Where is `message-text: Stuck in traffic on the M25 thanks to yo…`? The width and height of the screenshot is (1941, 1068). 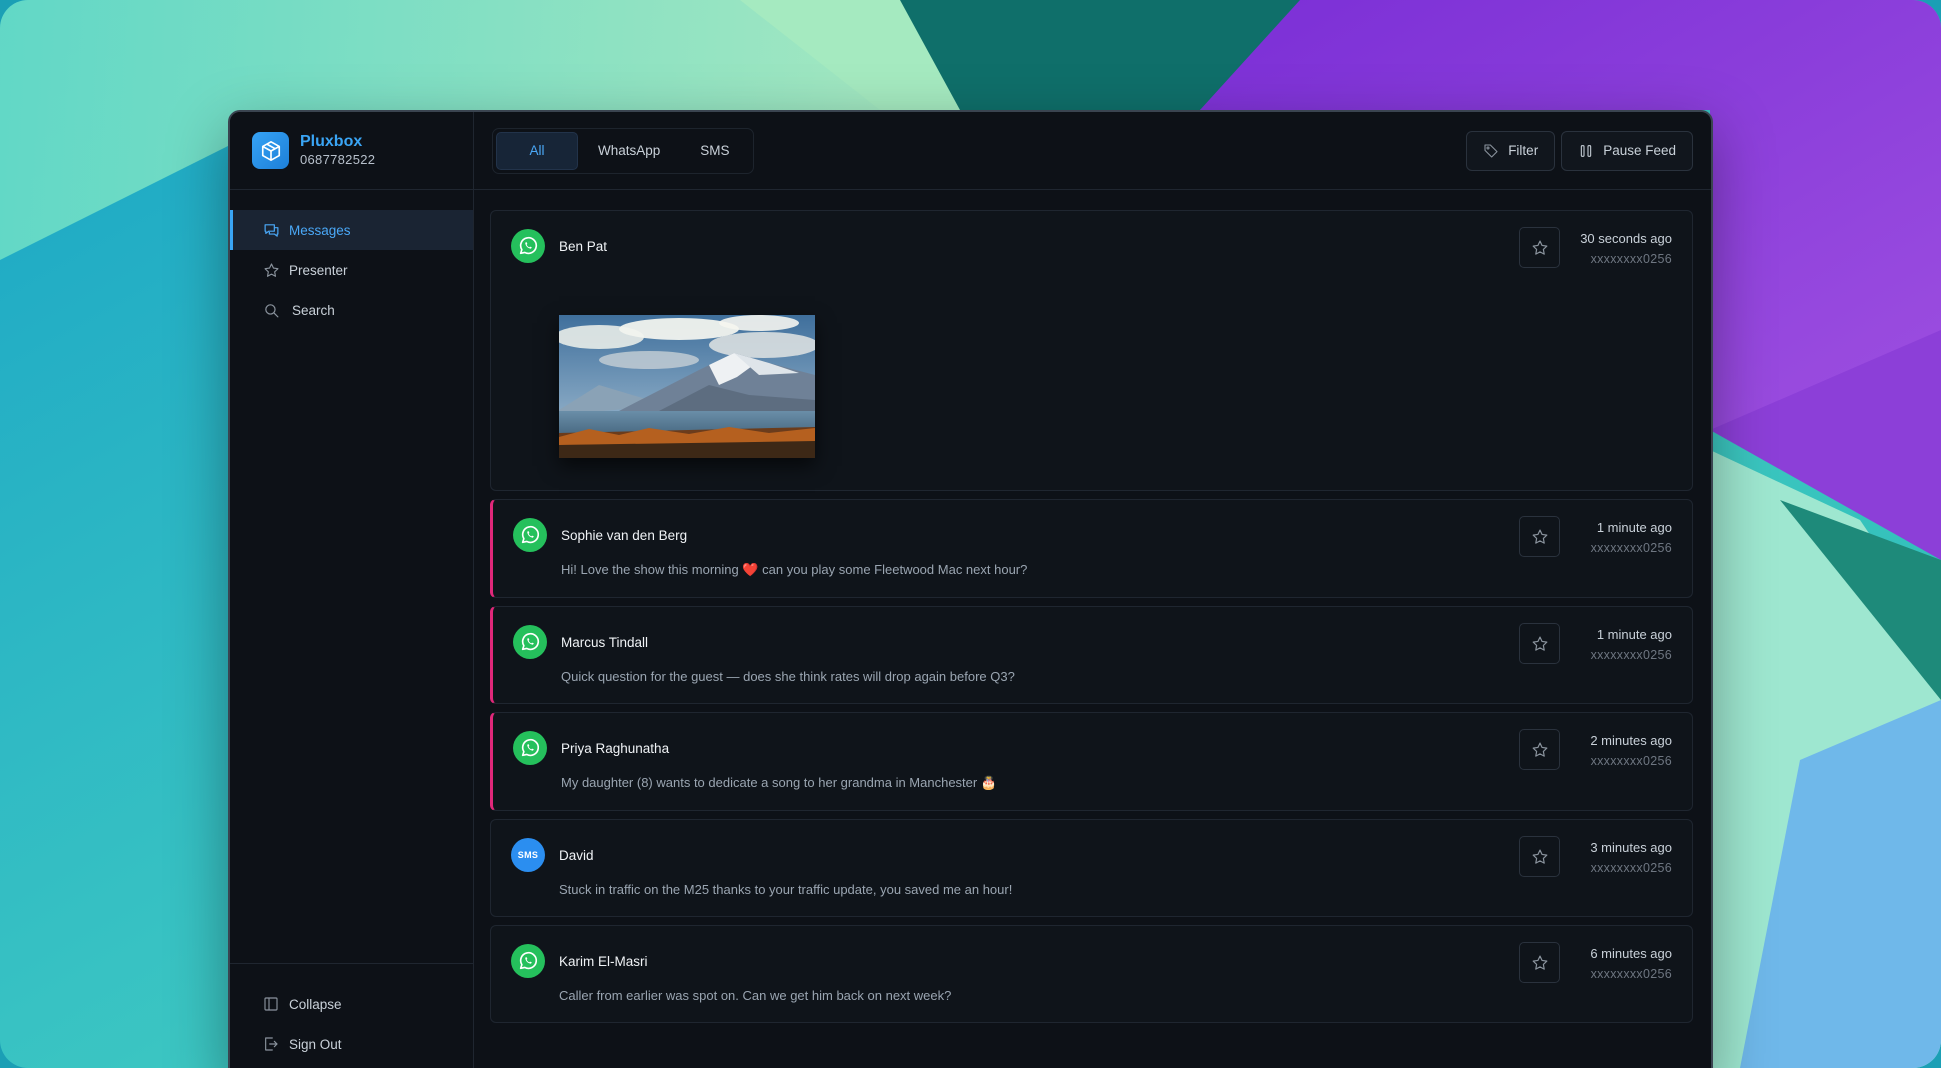 message-text: Stuck in traffic on the M25 thanks to yo… is located at coordinates (786, 889).